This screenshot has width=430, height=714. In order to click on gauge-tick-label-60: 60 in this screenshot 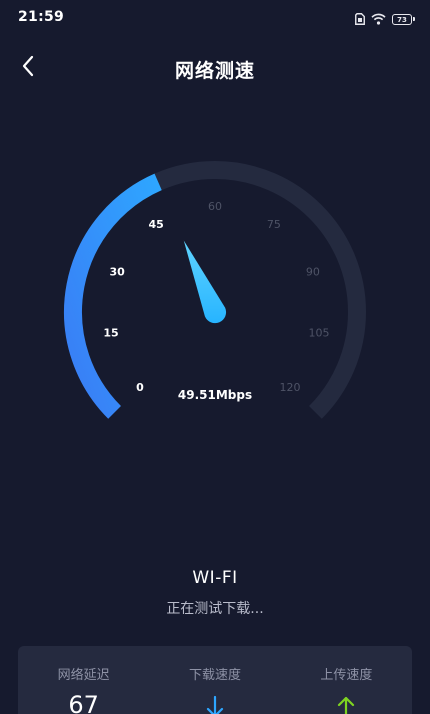, I will do `click(215, 206)`.